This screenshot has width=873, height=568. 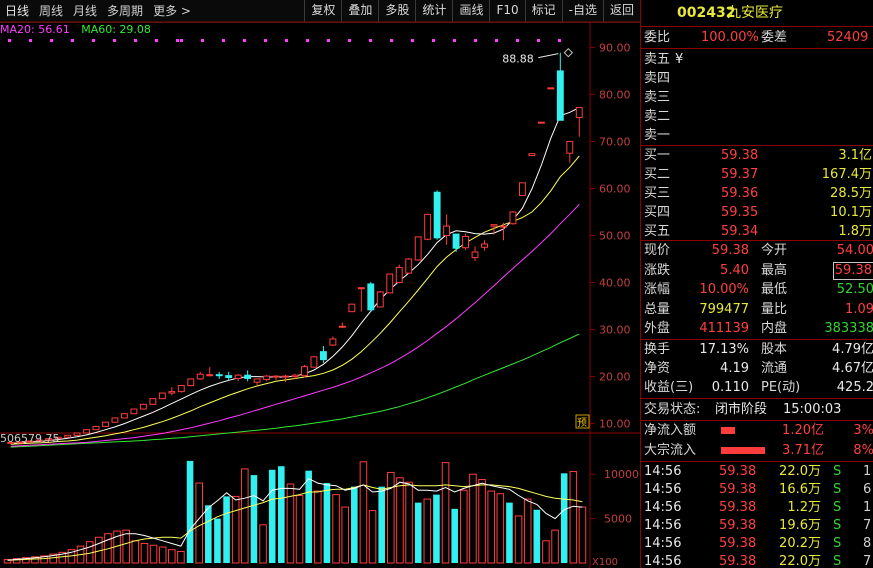 What do you see at coordinates (757, 525) in the screenshot?
I see `tick-row: 14:56 59.38 19.6万 S 7` at bounding box center [757, 525].